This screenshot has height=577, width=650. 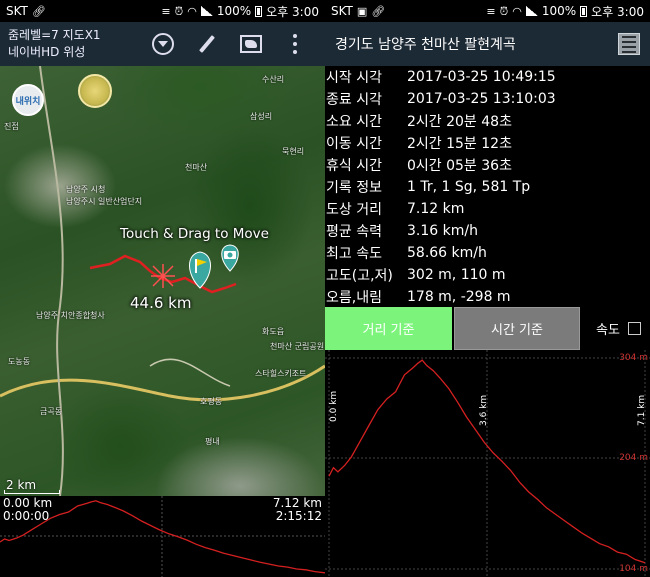 I want to click on overflow-menu-button, so click(x=295, y=44).